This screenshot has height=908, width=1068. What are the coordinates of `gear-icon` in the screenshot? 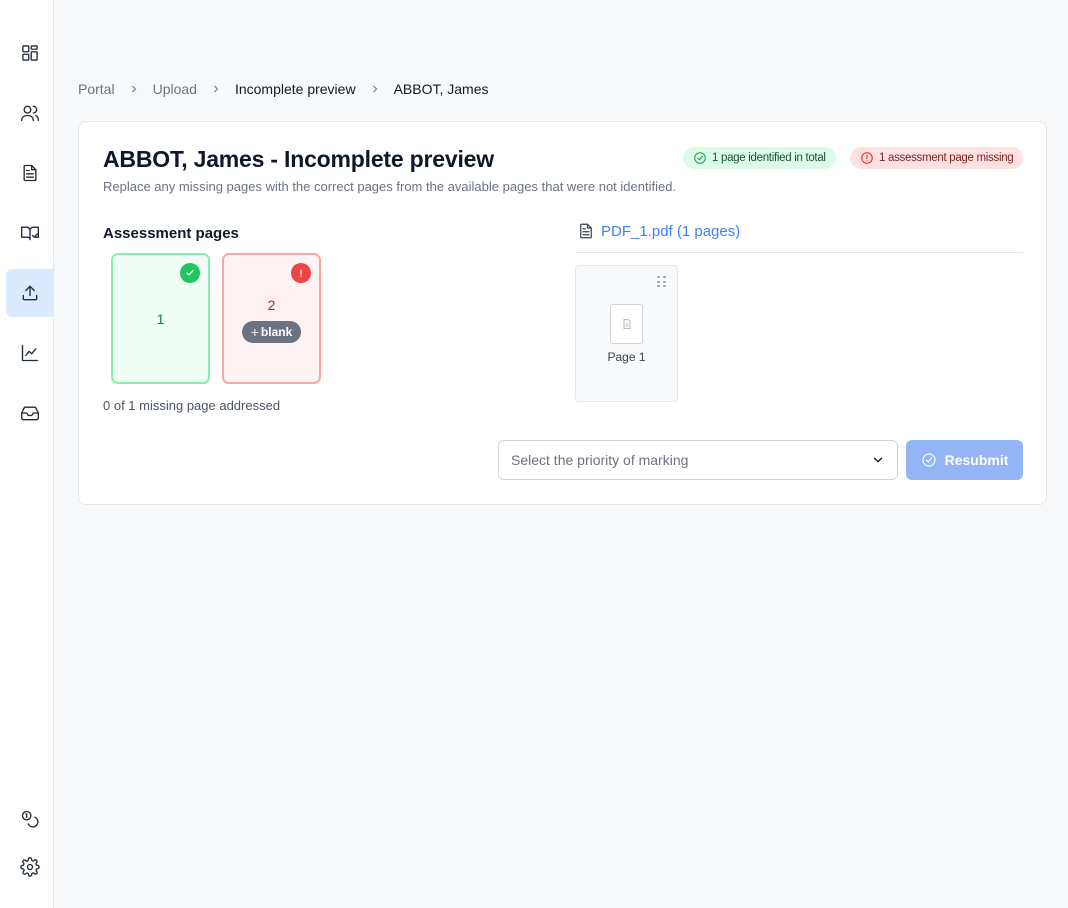 It's located at (30, 867).